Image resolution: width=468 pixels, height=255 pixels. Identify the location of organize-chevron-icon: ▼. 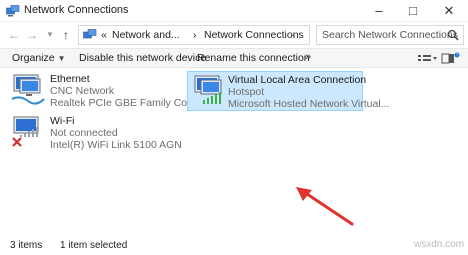
(61, 58).